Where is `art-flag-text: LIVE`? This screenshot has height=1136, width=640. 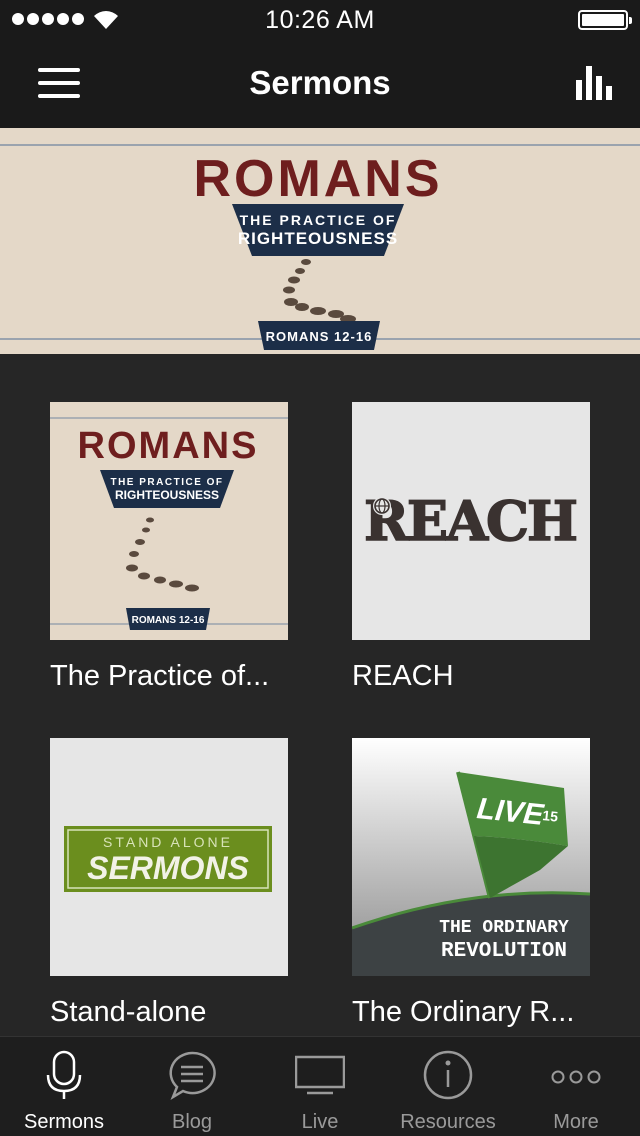 art-flag-text: LIVE is located at coordinates (510, 812).